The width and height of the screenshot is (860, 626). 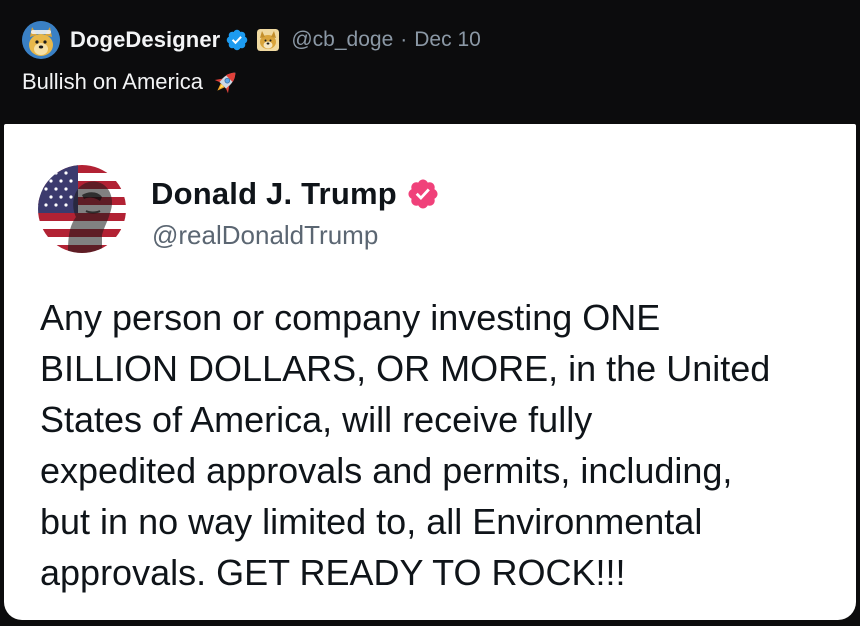 What do you see at coordinates (274, 194) in the screenshot?
I see `quoted-author-name: Donald J. Trump` at bounding box center [274, 194].